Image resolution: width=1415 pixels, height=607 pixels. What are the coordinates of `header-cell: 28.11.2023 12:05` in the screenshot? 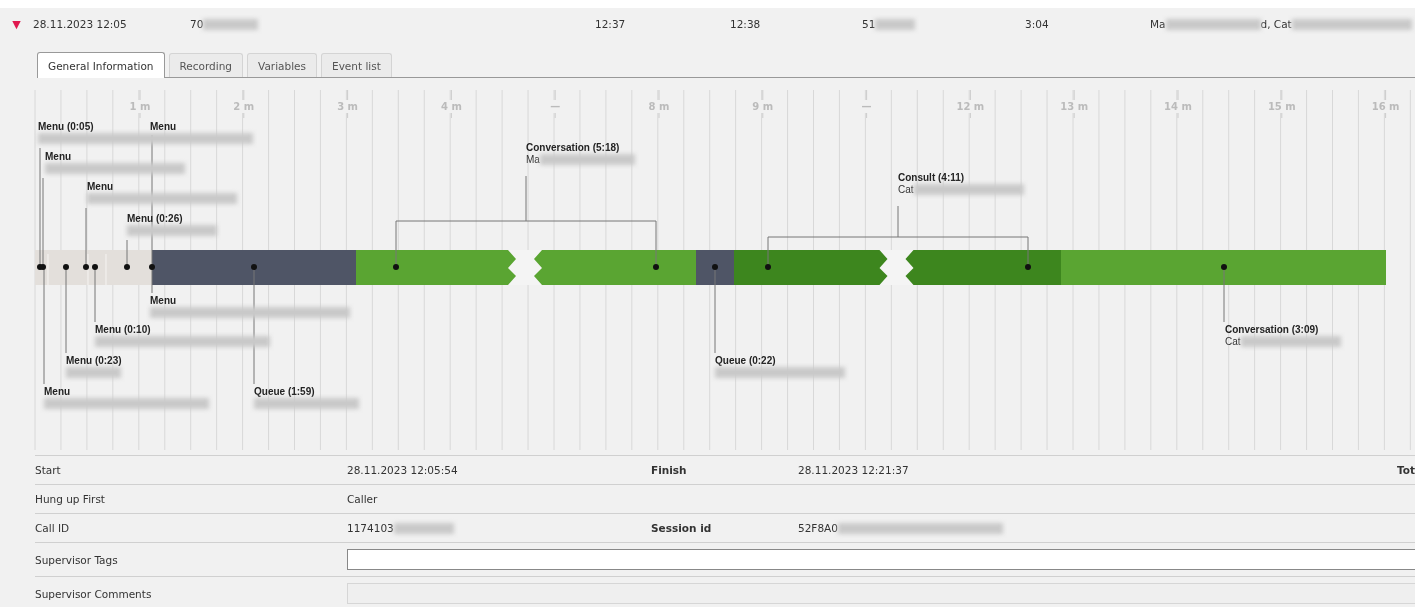 It's located at (80, 24).